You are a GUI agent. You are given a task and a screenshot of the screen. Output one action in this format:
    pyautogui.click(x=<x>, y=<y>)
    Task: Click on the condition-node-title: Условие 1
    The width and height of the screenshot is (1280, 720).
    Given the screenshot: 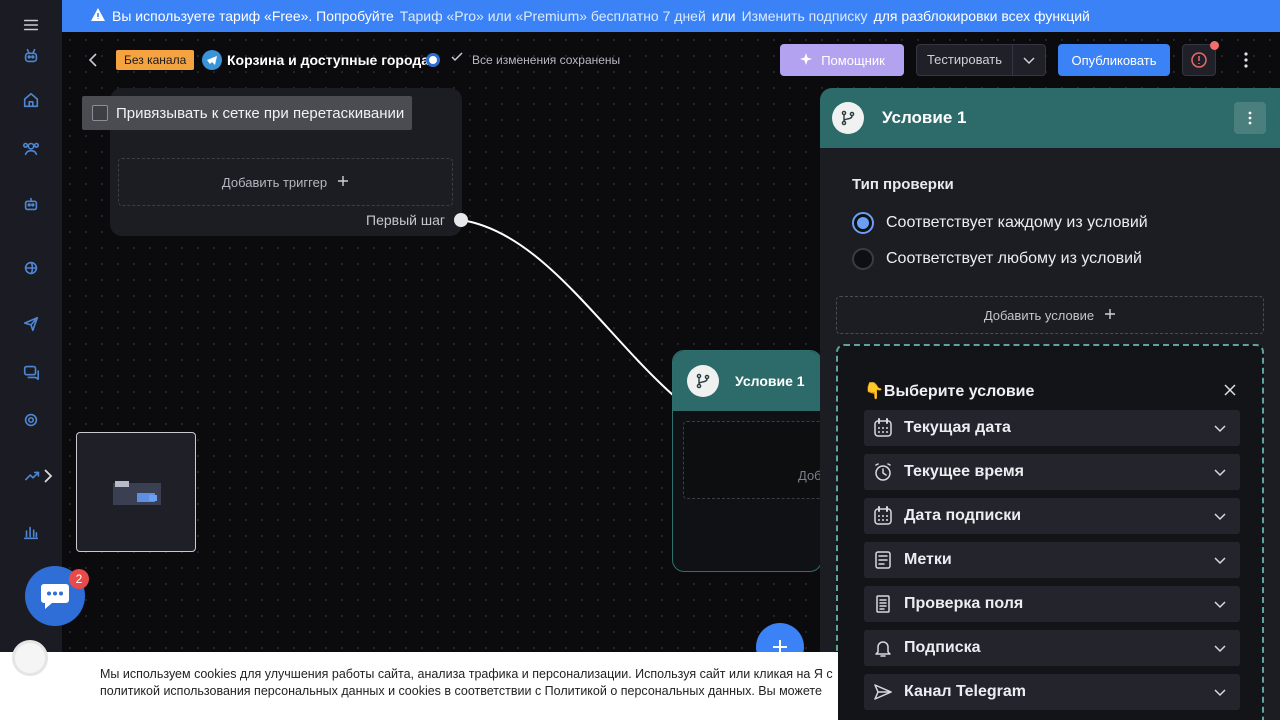 What is the action you would take?
    pyautogui.click(x=770, y=381)
    